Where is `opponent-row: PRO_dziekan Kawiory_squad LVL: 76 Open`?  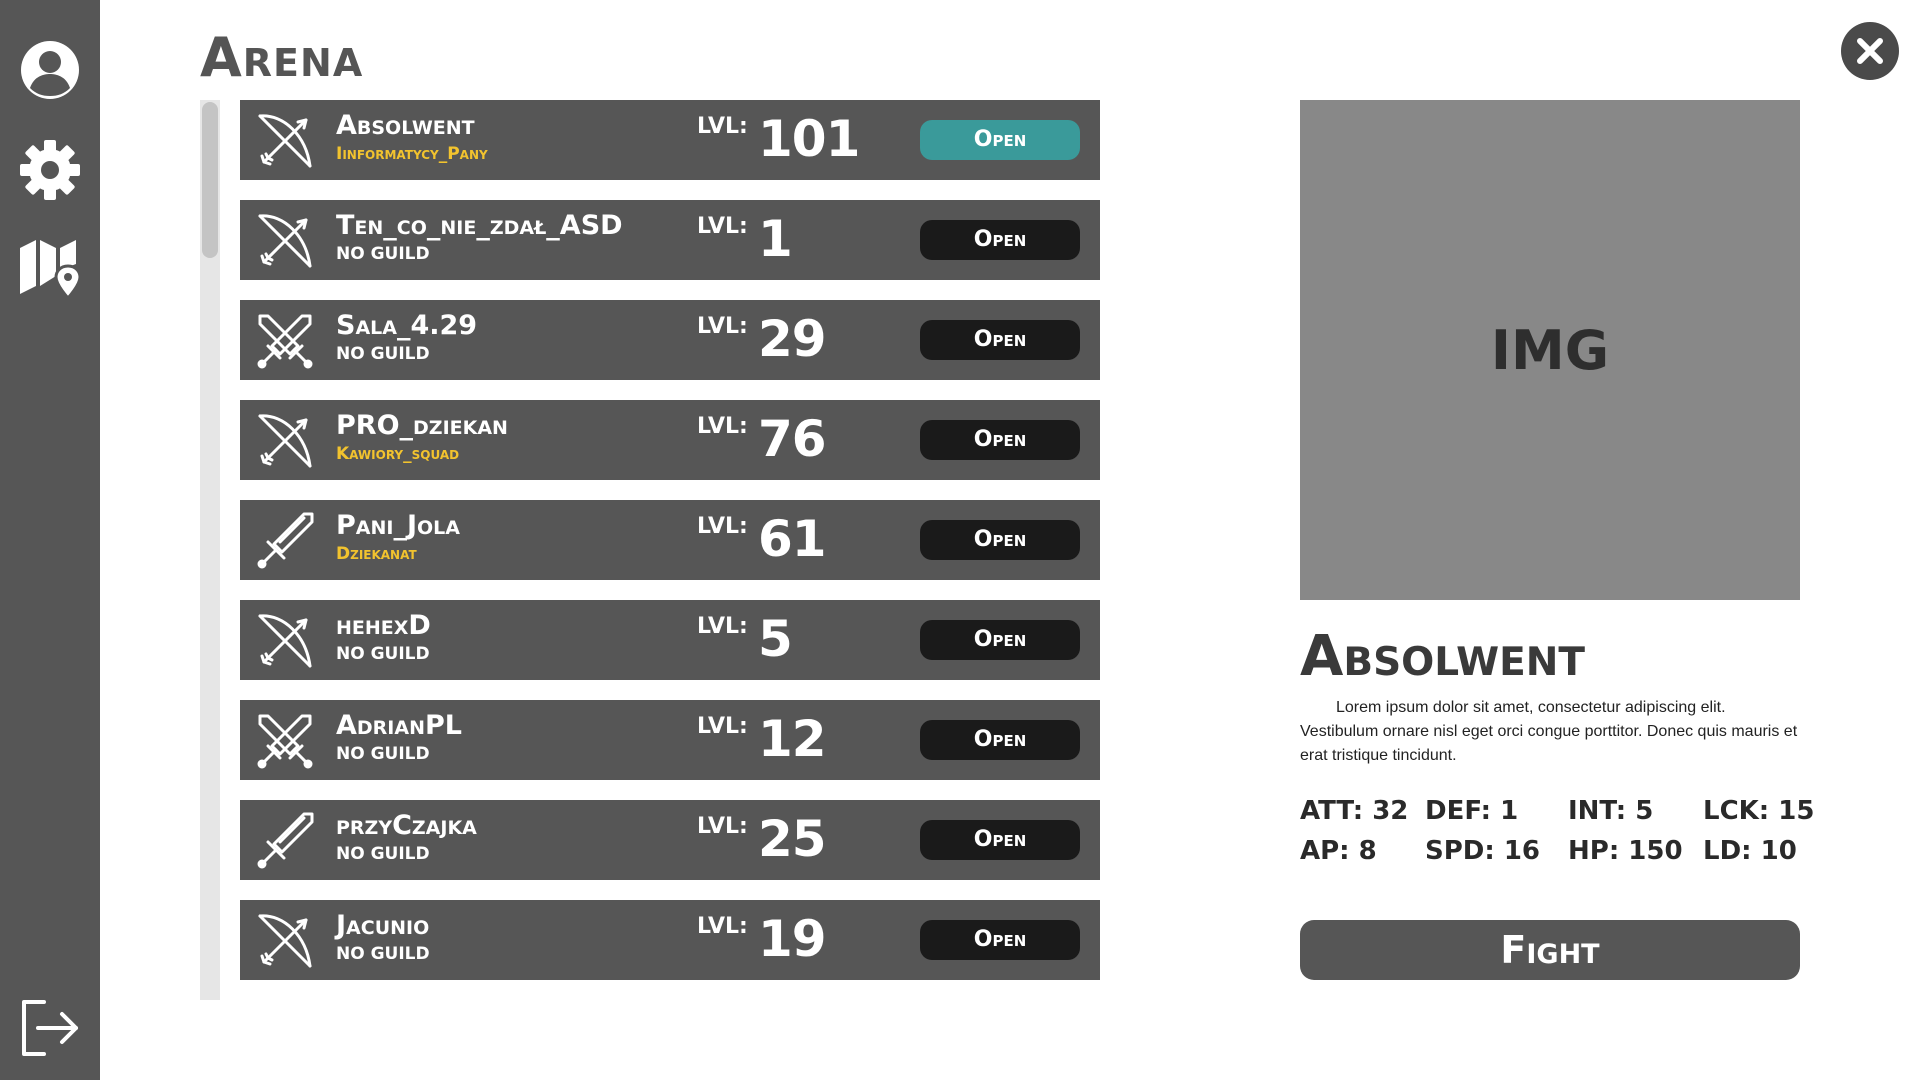 opponent-row: PRO_dziekan Kawiory_squad LVL: 76 Open is located at coordinates (670, 440).